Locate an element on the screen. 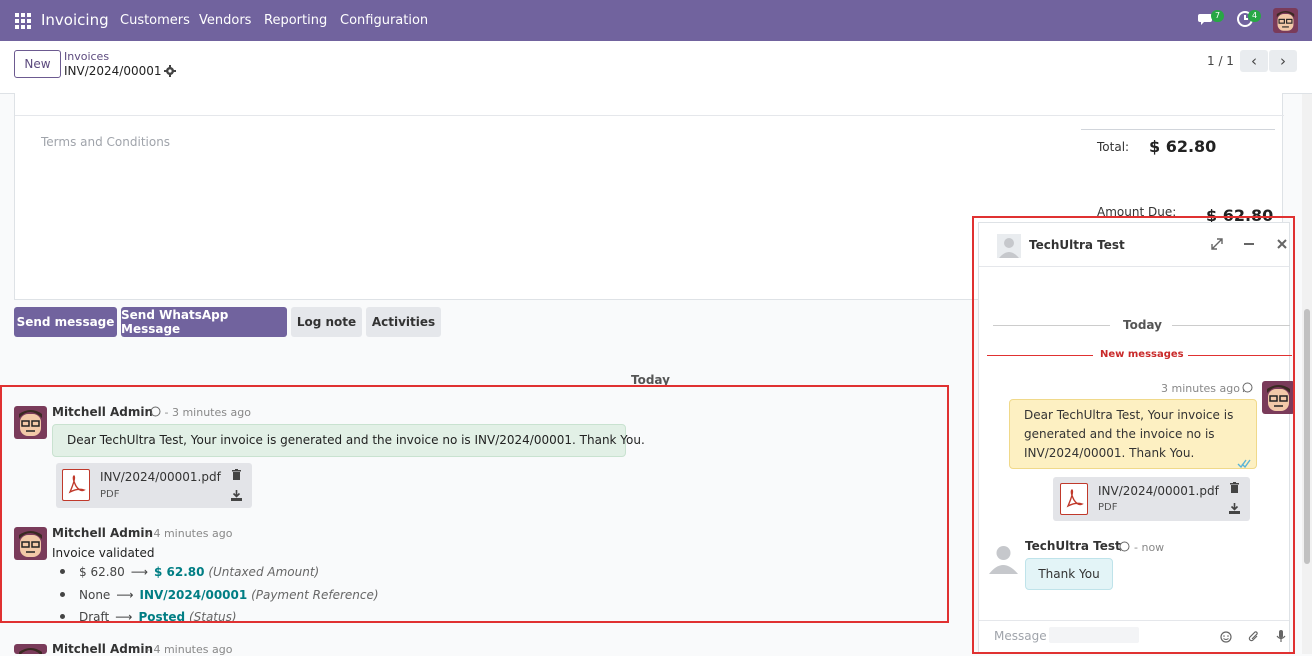 The height and width of the screenshot is (656, 1312). scrollbar is located at coordinates (1307, 374).